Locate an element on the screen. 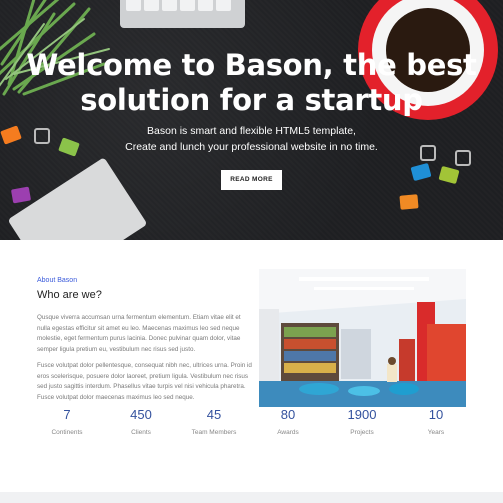 Image resolution: width=503 pixels, height=503 pixels. read-more-button: READ MORE is located at coordinates (251, 180).